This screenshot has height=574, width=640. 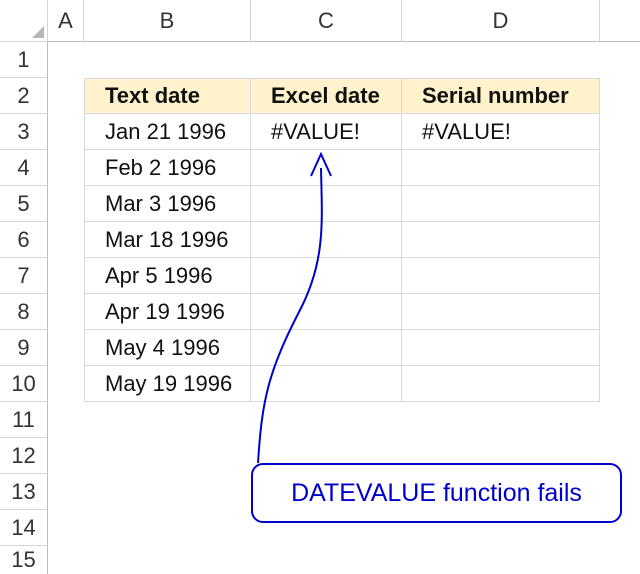 What do you see at coordinates (24, 560) in the screenshot?
I see `row-header-15: 15` at bounding box center [24, 560].